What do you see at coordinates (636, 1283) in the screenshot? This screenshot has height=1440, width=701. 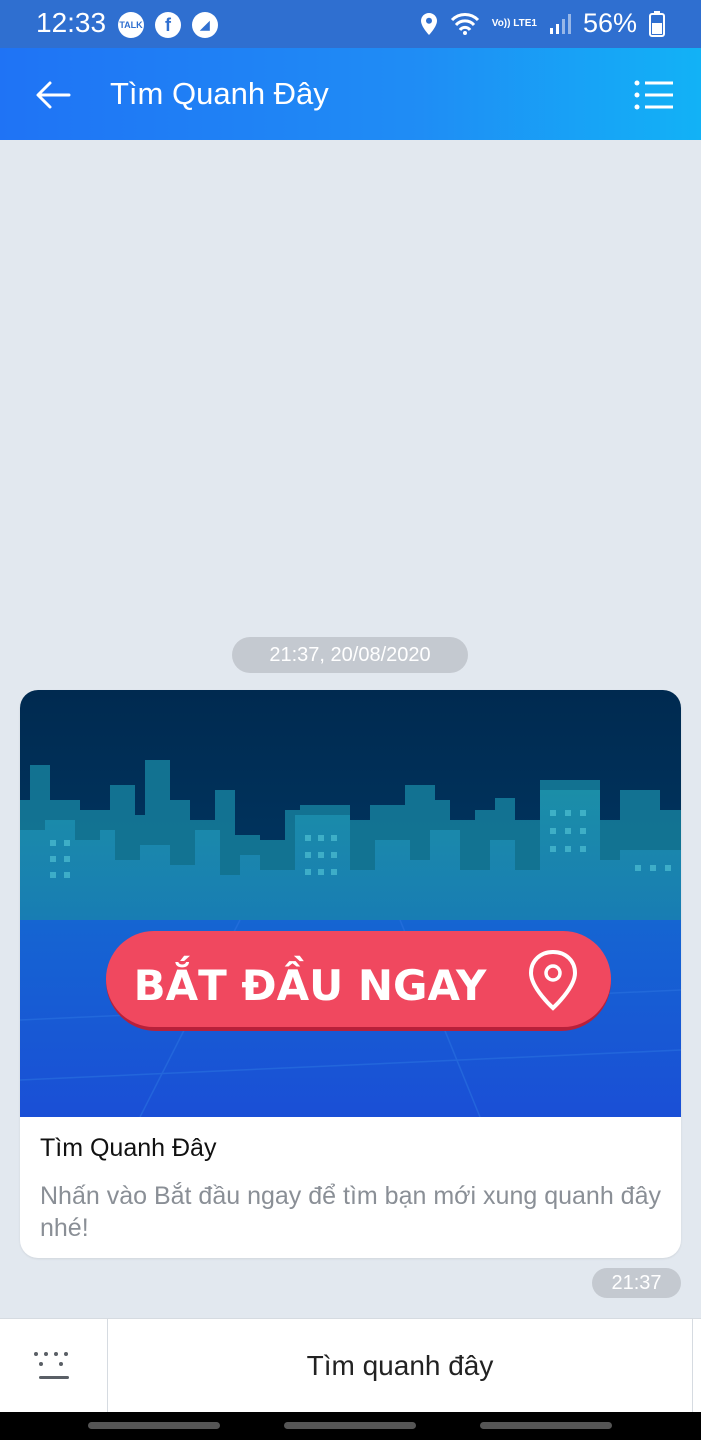 I see `message-time: 21:37` at bounding box center [636, 1283].